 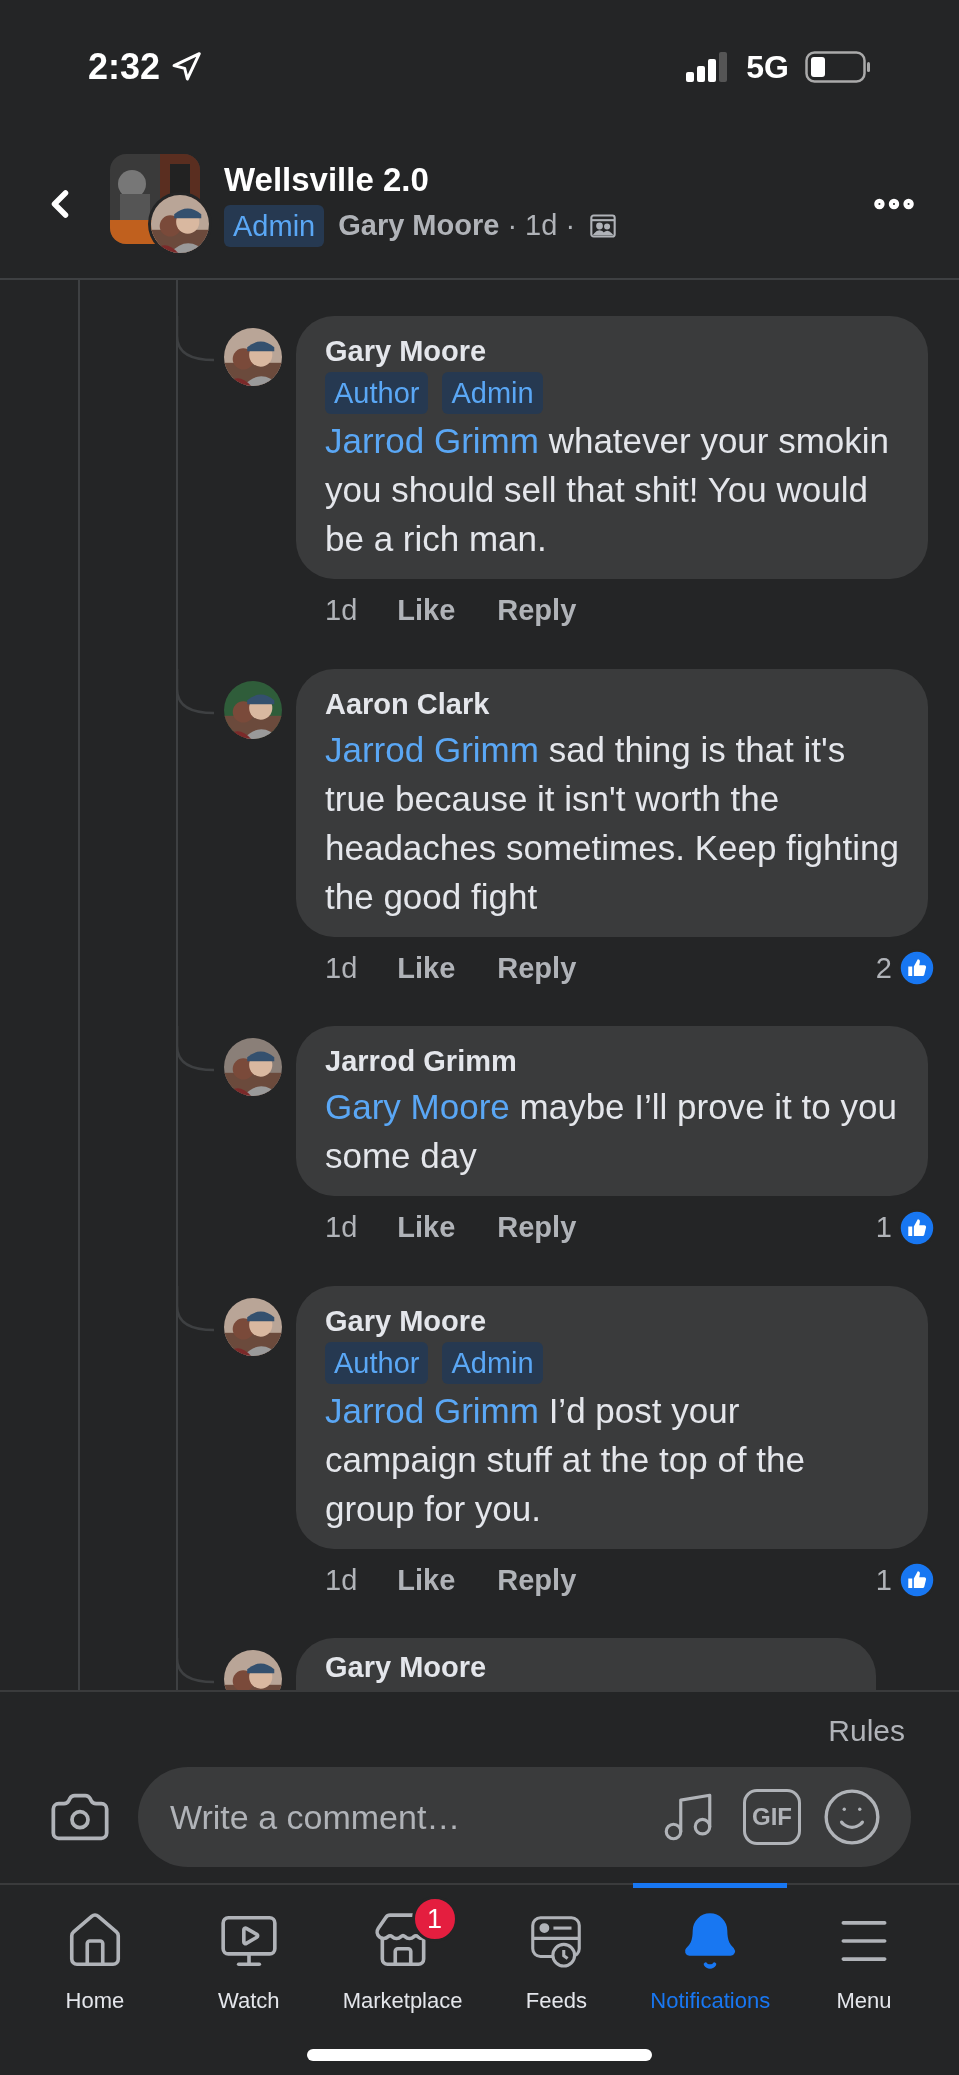 I want to click on comment-text: Gary Moore maybe I’ll prove it to you some day, so click(x=611, y=1131).